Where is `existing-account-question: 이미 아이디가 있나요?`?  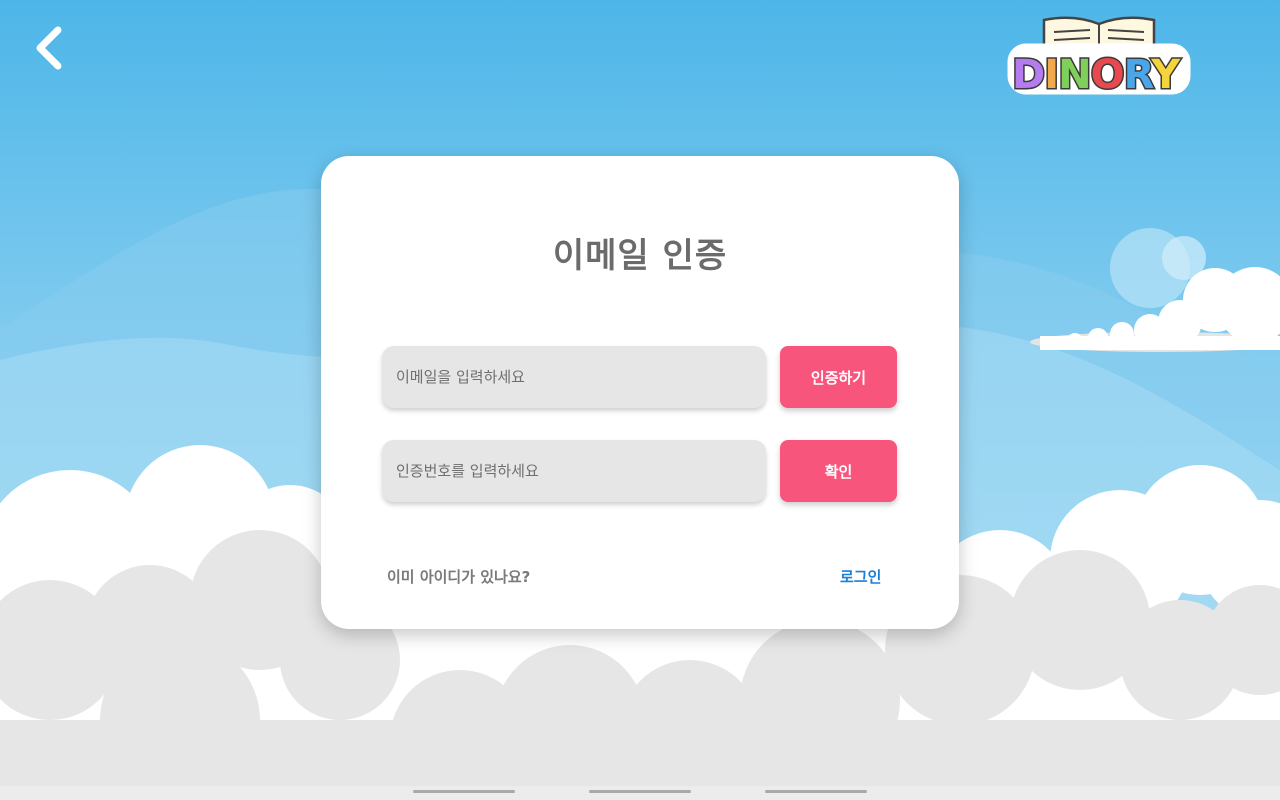
existing-account-question: 이미 아이디가 있나요? is located at coordinates (459, 577).